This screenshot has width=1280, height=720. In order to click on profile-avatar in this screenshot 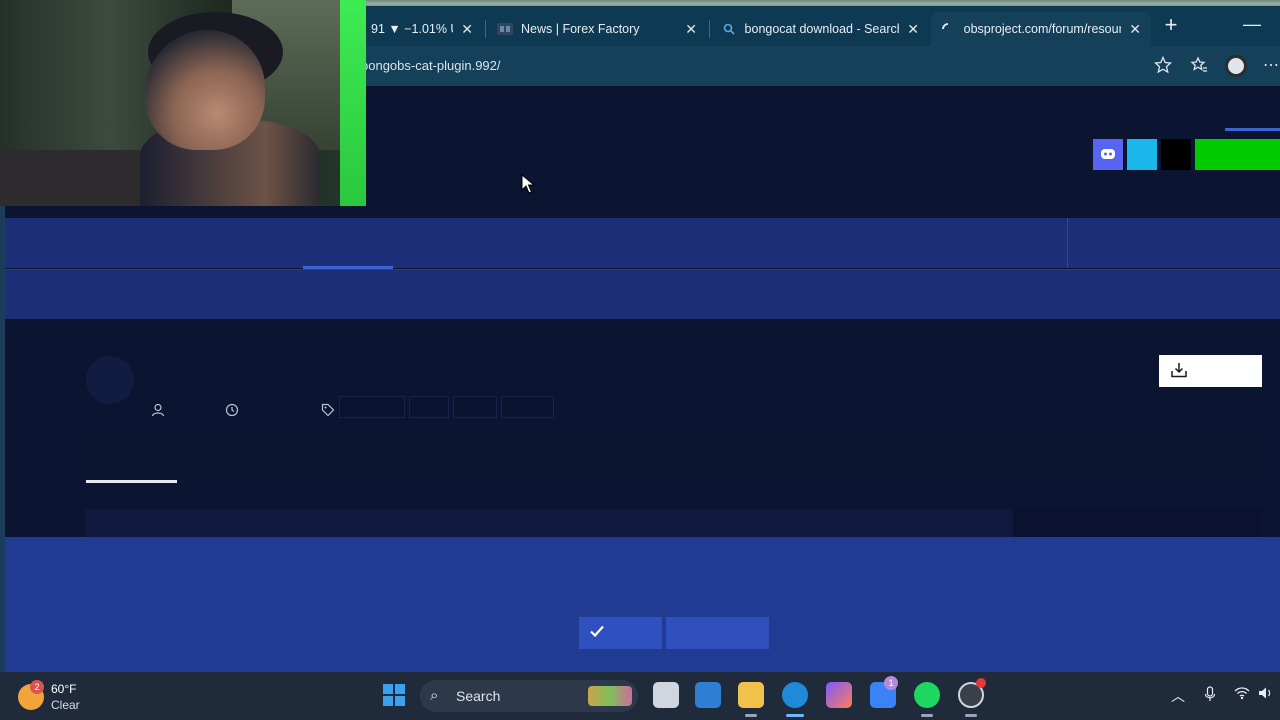, I will do `click(1236, 66)`.